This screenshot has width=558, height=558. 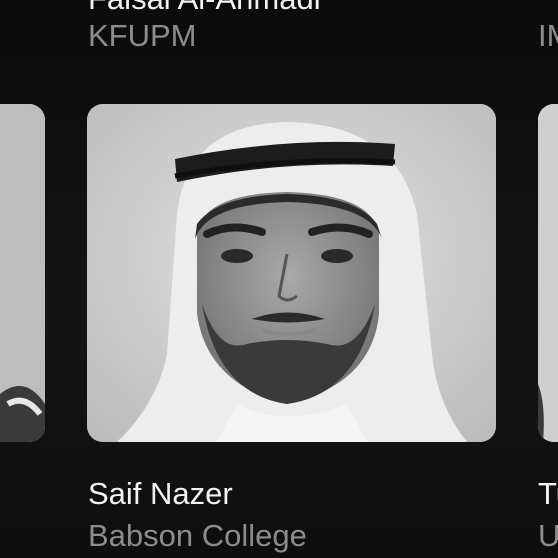 I want to click on speaker-photo-right-image, so click(x=548, y=273).